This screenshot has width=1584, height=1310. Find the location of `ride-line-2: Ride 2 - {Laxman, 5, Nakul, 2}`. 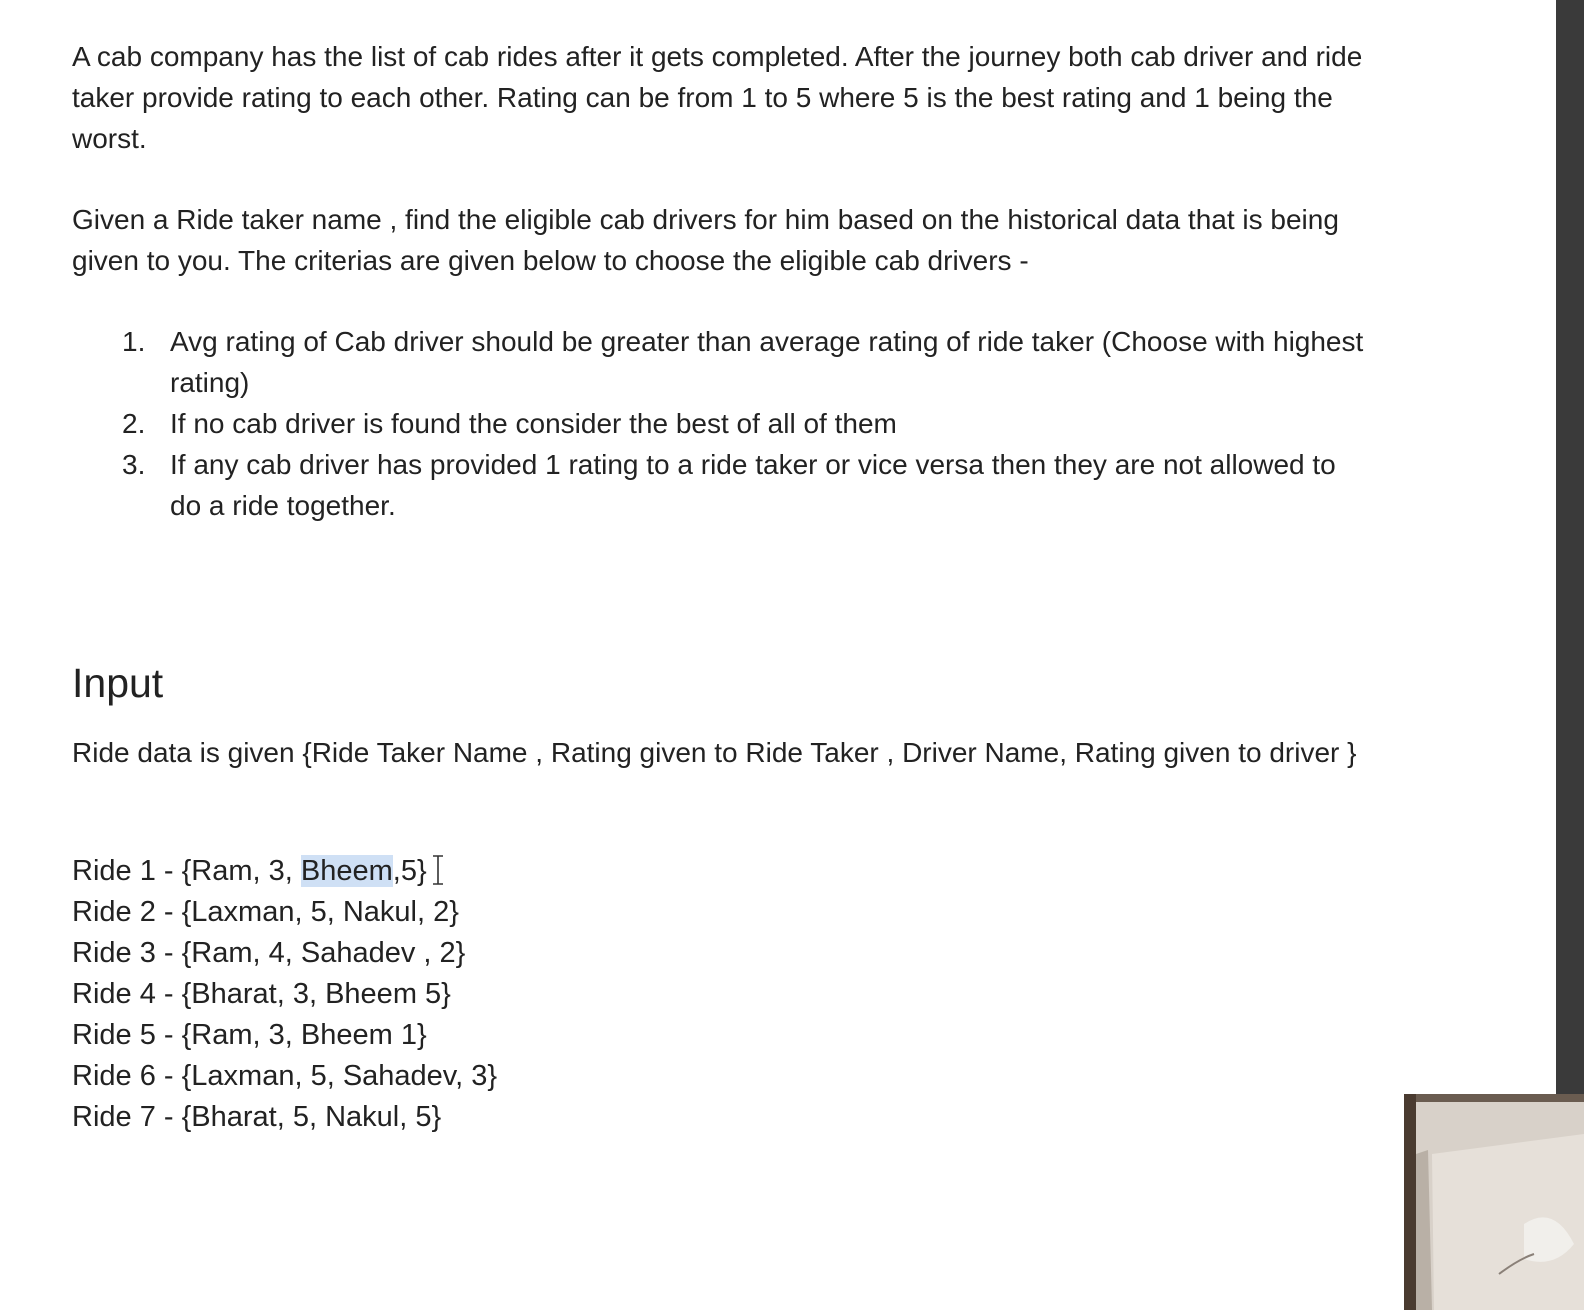

ride-line-2: Ride 2 - {Laxman, 5, Nakul, 2} is located at coordinates (722, 912).